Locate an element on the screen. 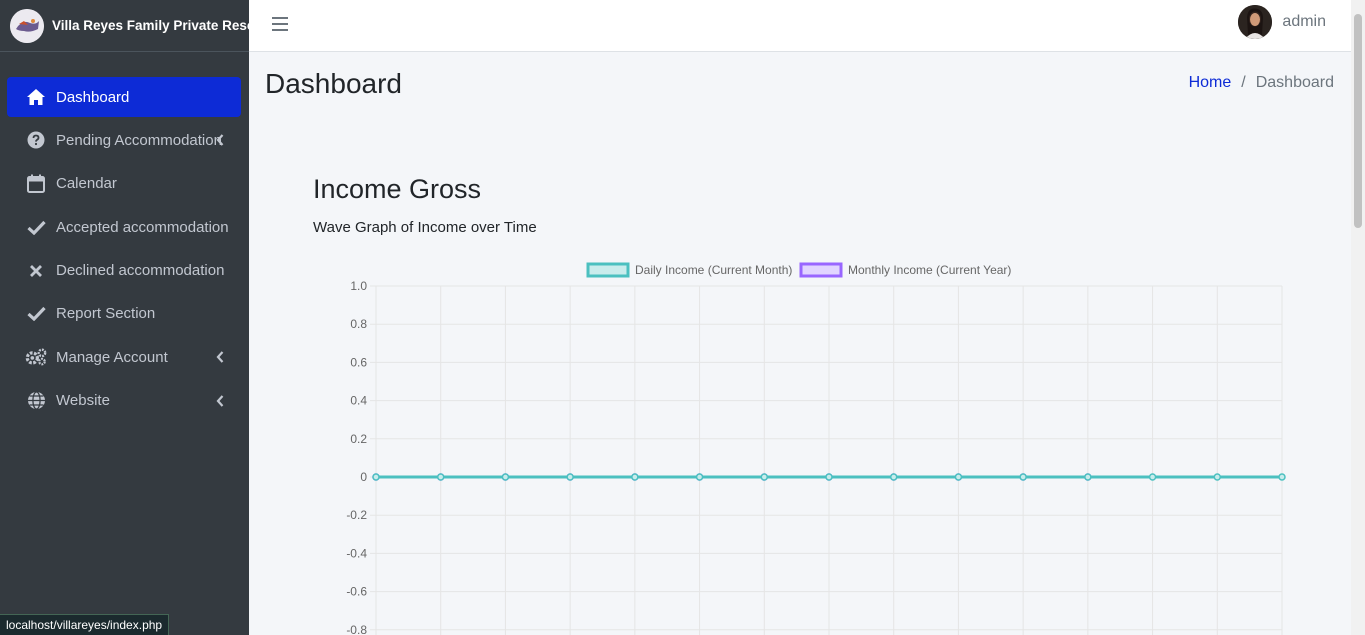  sidebar-item-label: Accepted accommodation is located at coordinates (142, 227).